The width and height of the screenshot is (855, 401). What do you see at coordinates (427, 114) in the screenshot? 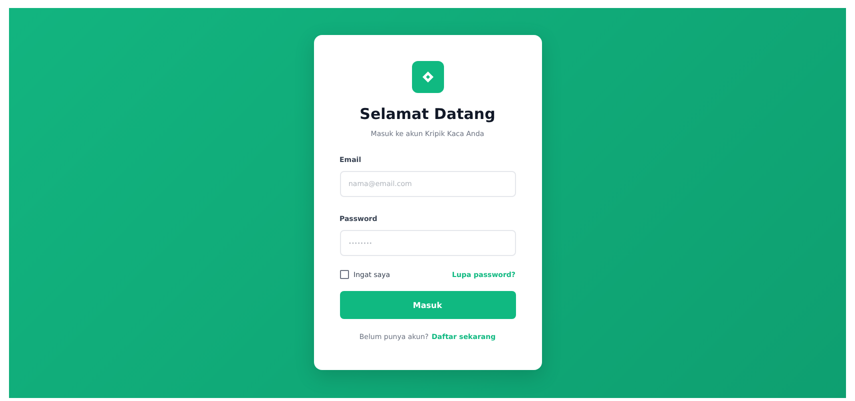
I see `card-title: Selamat Datang` at bounding box center [427, 114].